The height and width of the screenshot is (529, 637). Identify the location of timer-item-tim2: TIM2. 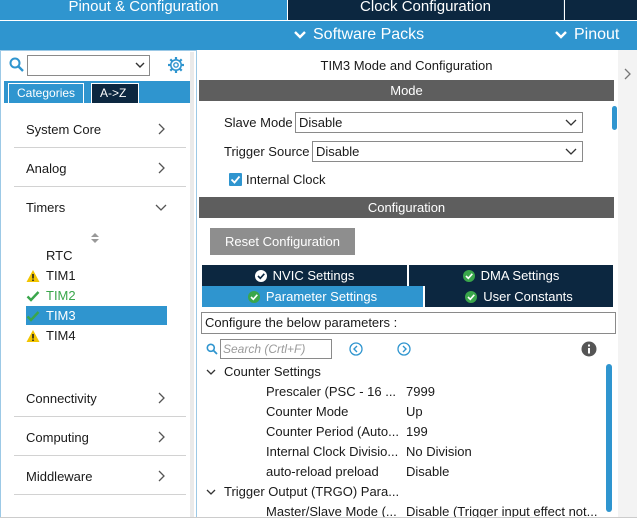
(96, 295).